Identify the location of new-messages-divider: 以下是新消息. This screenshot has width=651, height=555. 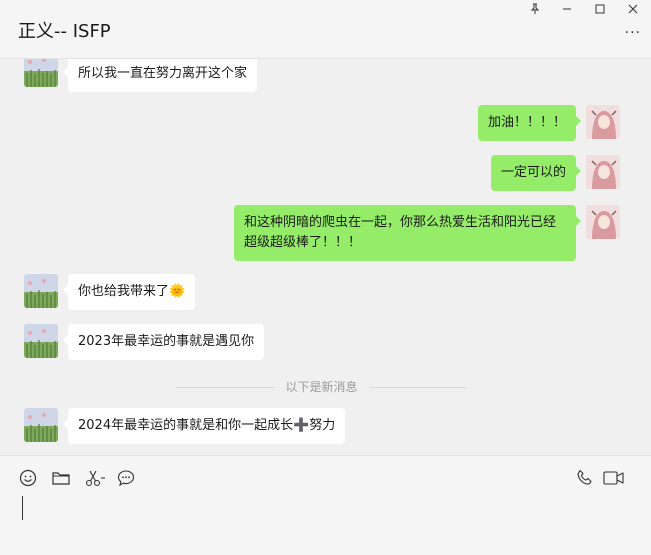
(321, 387).